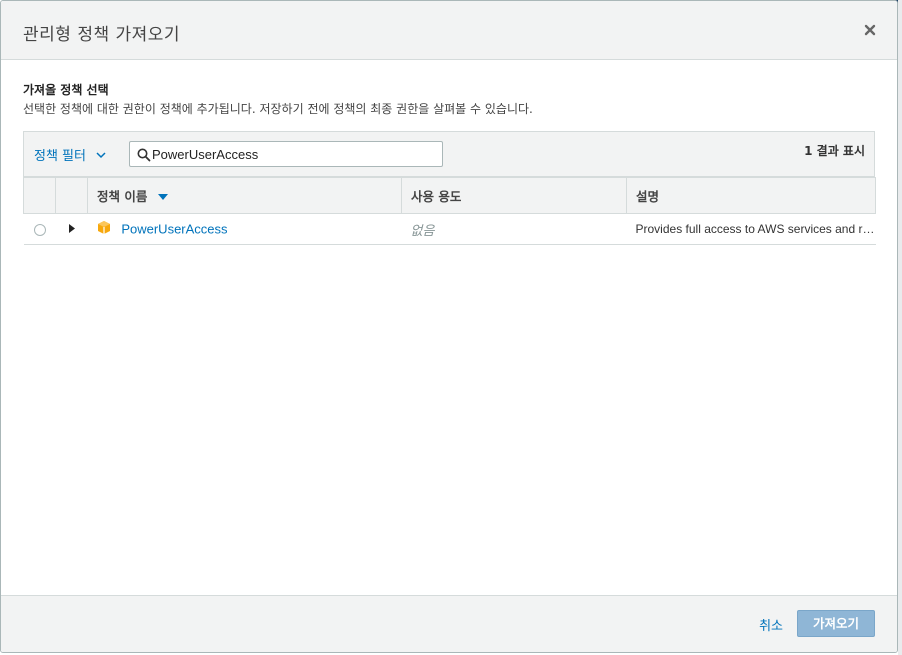  I want to click on expand-cell, so click(71, 229).